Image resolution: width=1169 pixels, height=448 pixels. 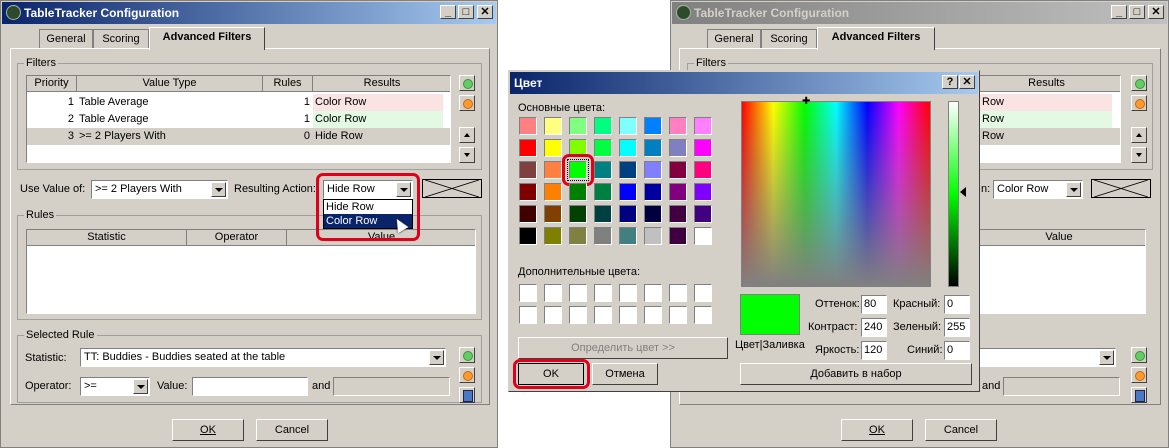 I want to click on tab-scoring: Scoring, so click(x=789, y=39).